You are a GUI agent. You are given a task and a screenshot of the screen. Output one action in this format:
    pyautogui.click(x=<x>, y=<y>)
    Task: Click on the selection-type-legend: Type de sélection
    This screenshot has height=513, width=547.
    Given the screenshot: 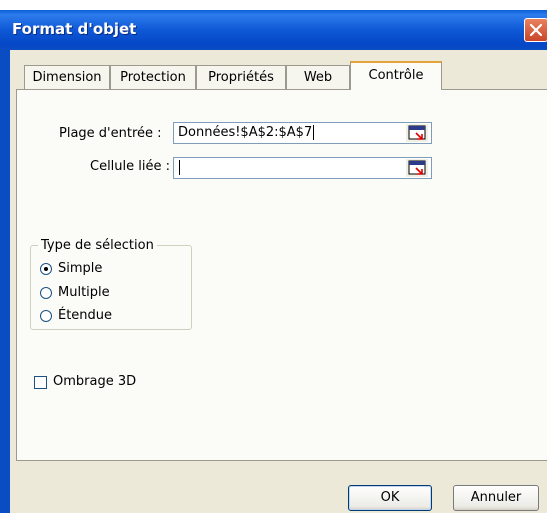 What is the action you would take?
    pyautogui.click(x=97, y=245)
    